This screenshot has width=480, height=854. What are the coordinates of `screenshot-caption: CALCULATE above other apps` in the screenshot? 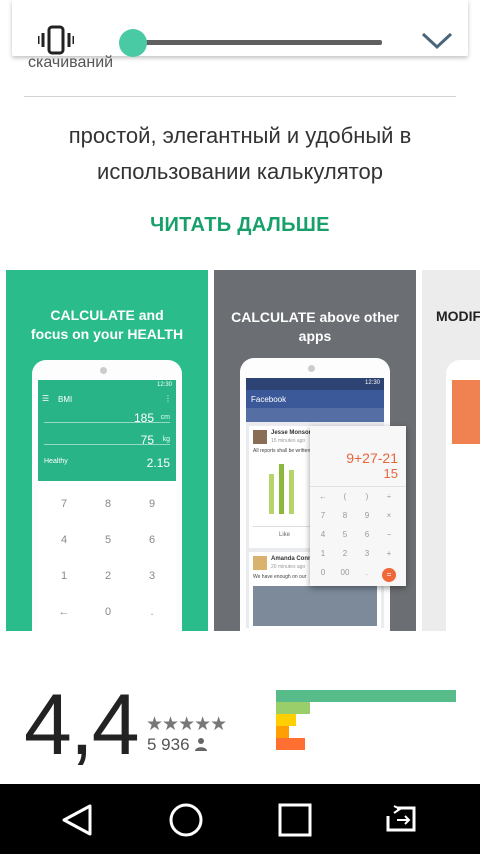 It's located at (315, 326).